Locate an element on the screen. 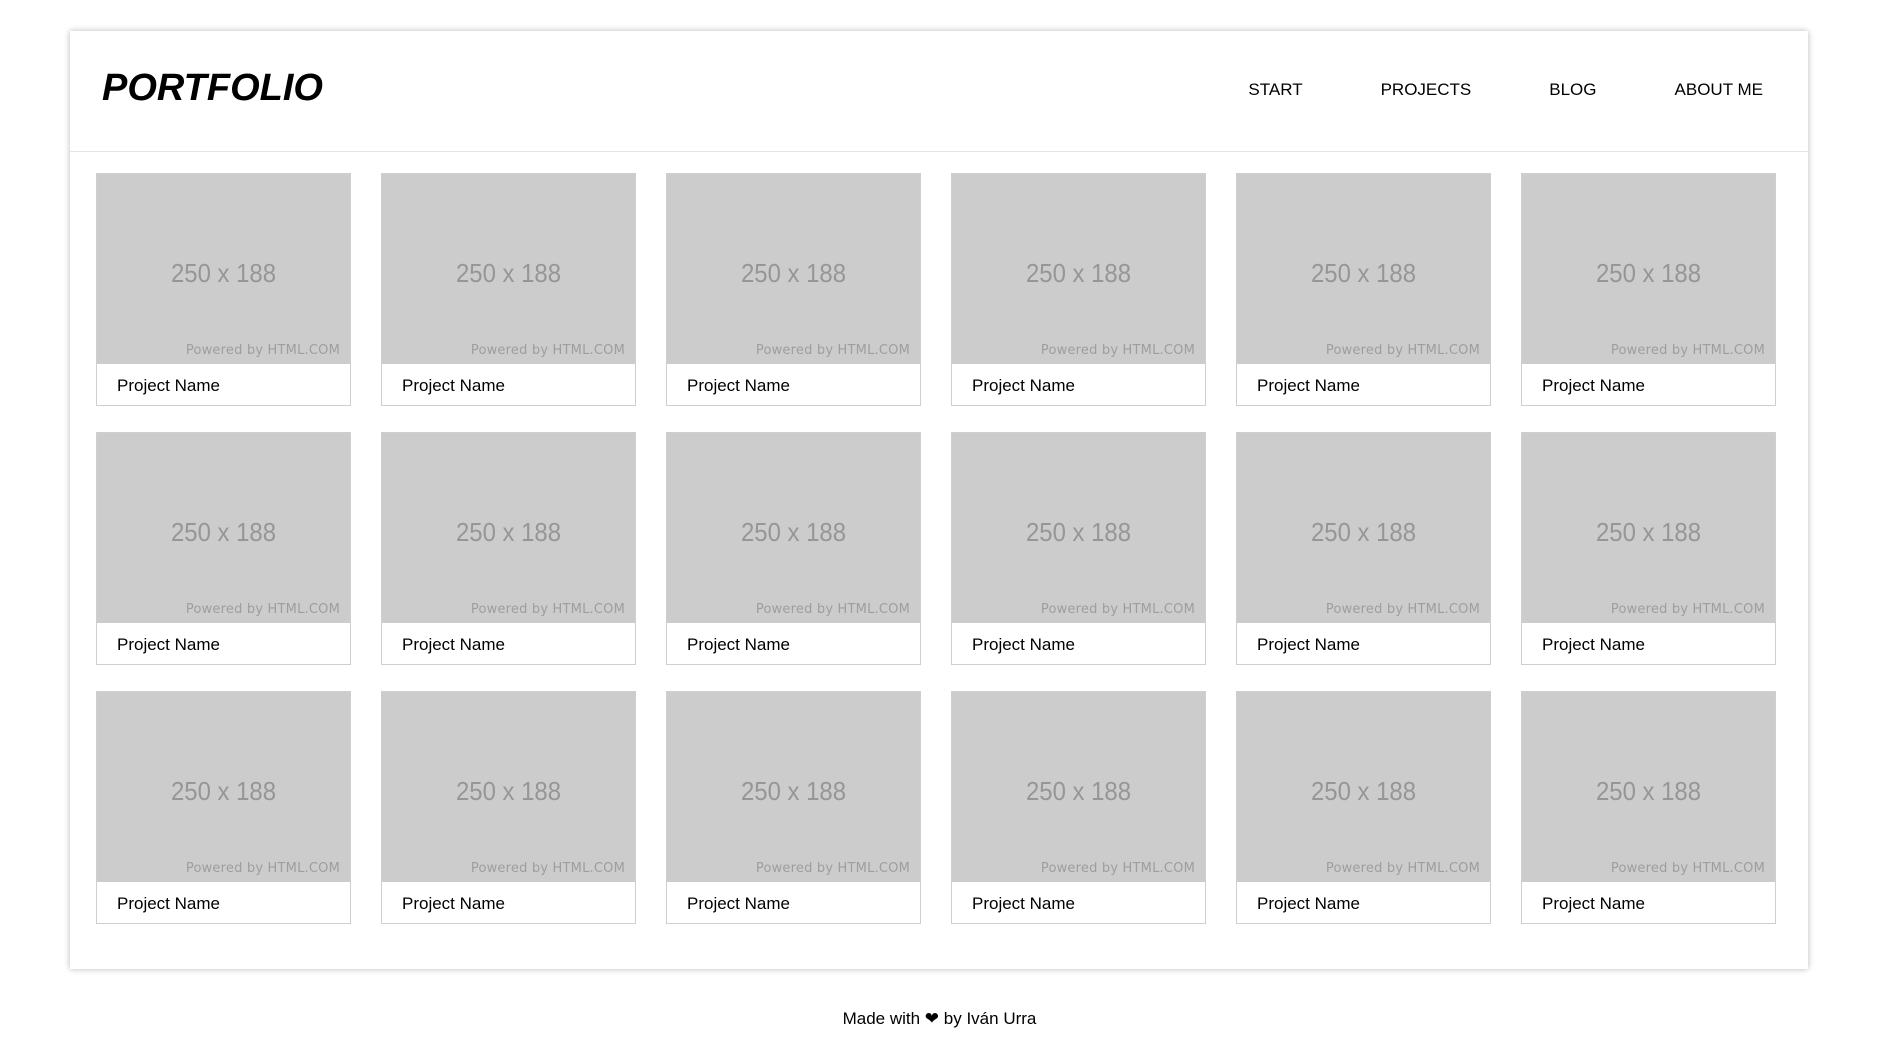  site-header: PORTFOLIO START PROJECTS BLOG ABOUT ME is located at coordinates (939, 91).